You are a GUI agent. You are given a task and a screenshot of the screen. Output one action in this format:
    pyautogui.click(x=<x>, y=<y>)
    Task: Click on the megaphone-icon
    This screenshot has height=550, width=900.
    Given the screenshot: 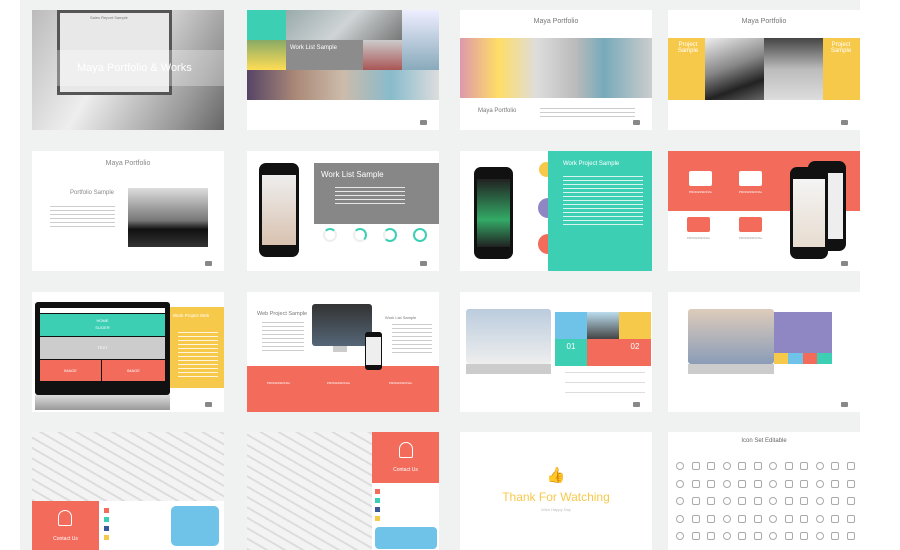 What is the action you would take?
    pyautogui.click(x=850, y=483)
    